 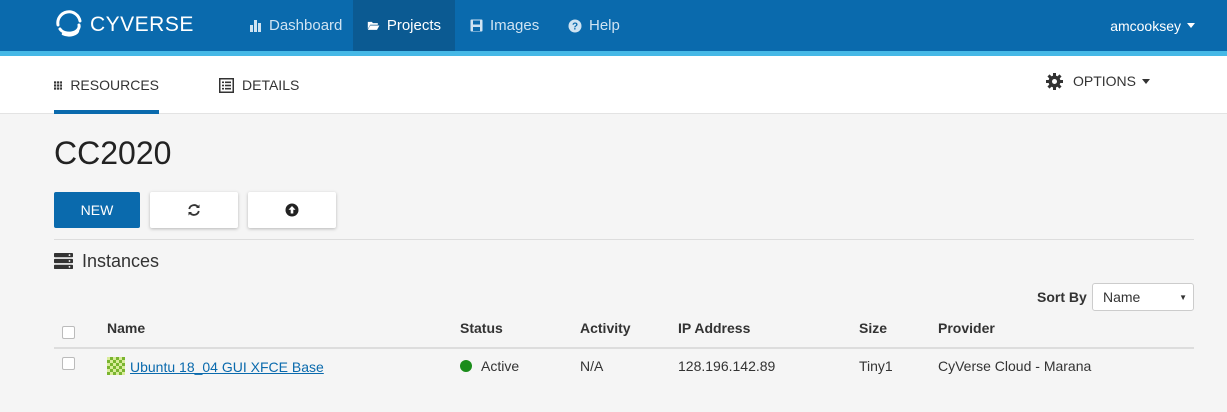 What do you see at coordinates (413, 25) in the screenshot?
I see `nav-projects-label: Projects` at bounding box center [413, 25].